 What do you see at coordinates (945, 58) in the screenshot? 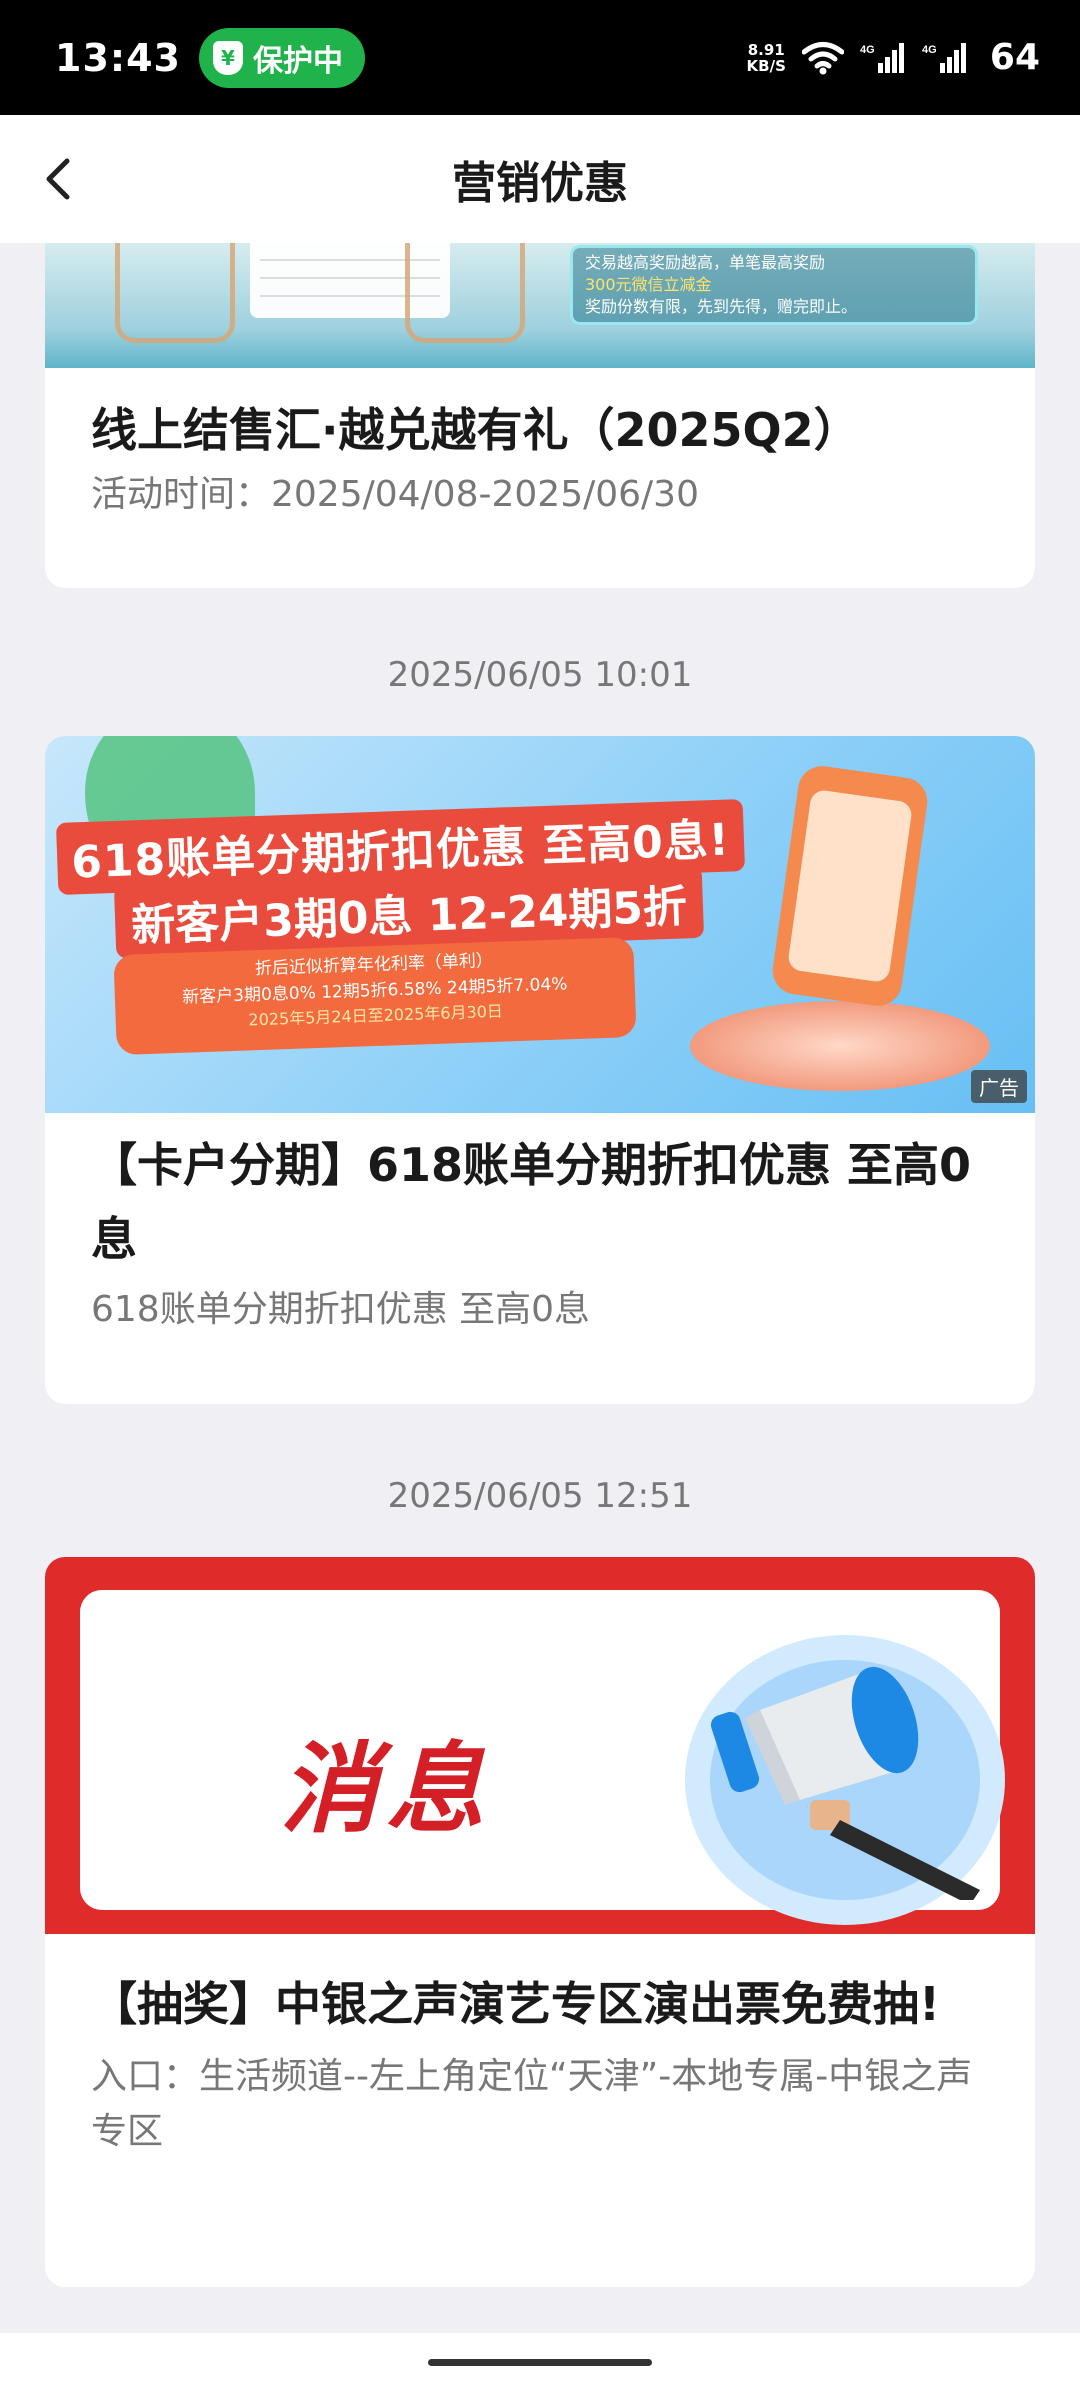
I see `signal-4g-icon-2: 4G` at bounding box center [945, 58].